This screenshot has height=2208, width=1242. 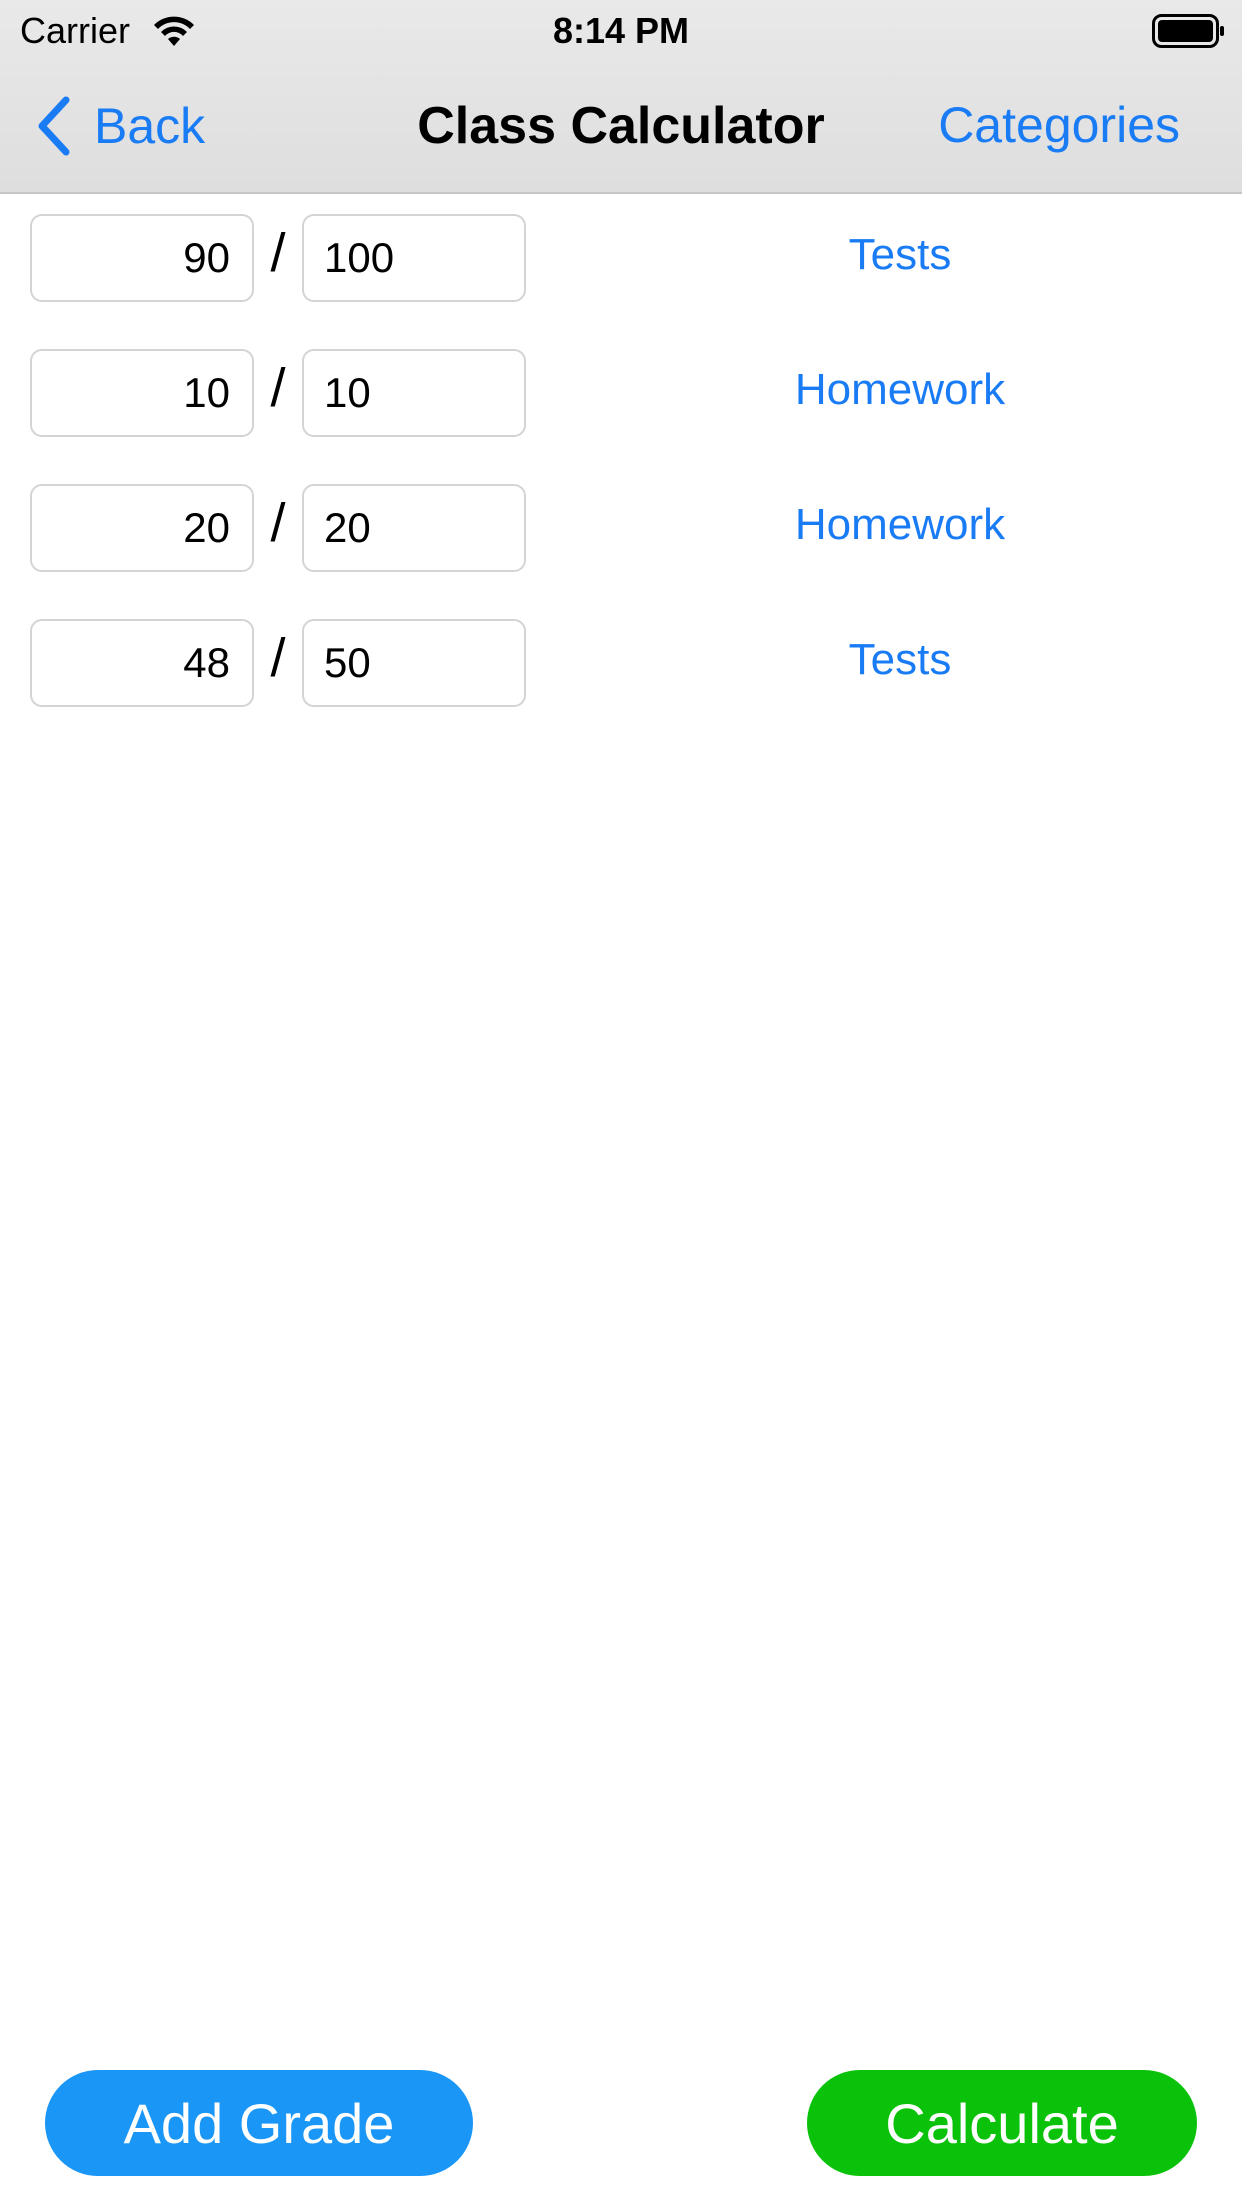 I want to click on categories-button: Categories, so click(x=1059, y=125).